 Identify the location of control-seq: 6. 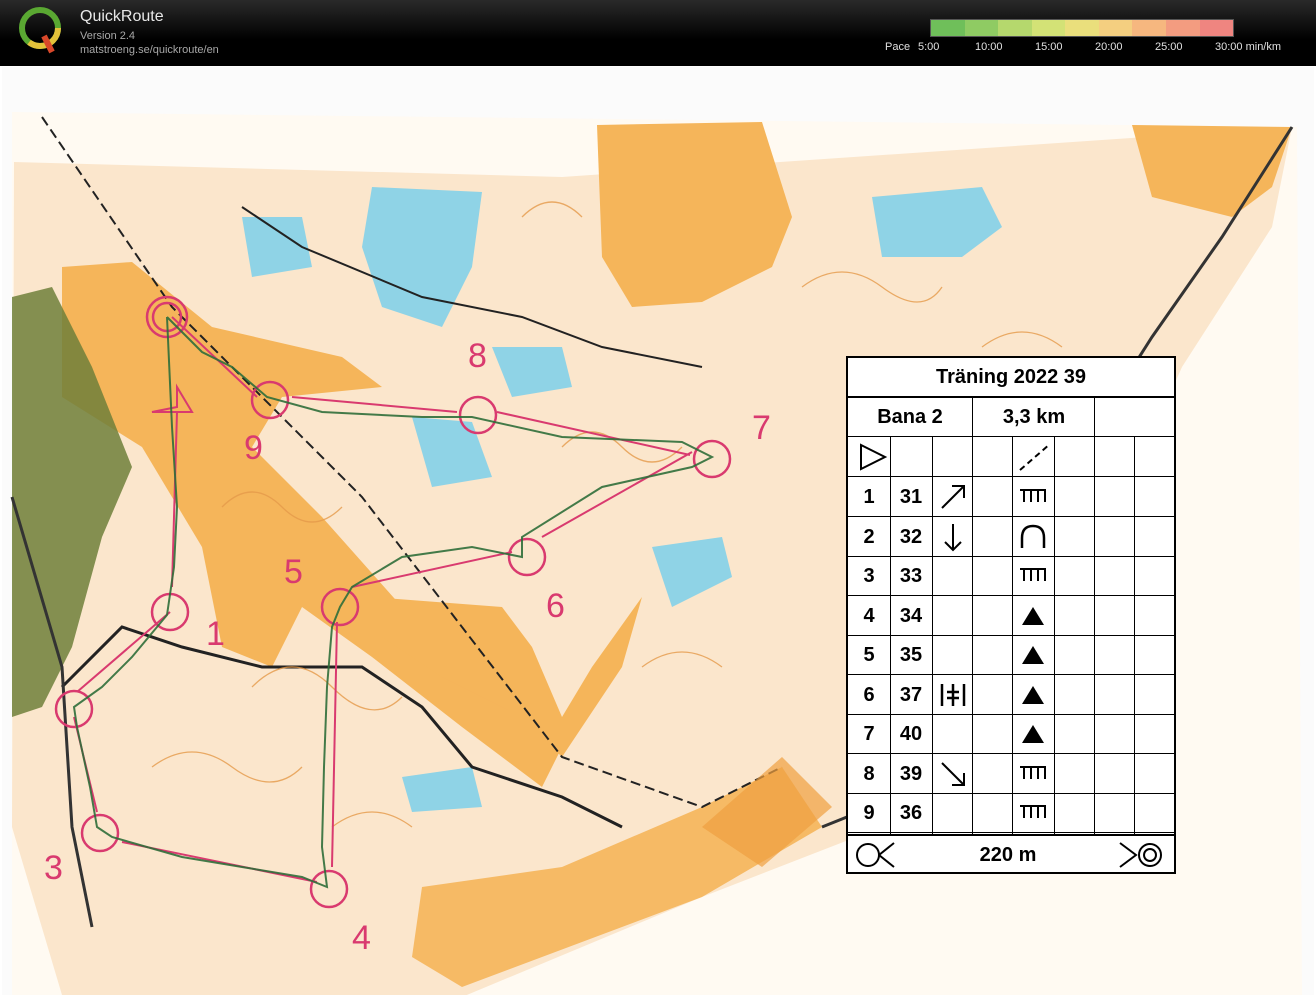
(869, 694).